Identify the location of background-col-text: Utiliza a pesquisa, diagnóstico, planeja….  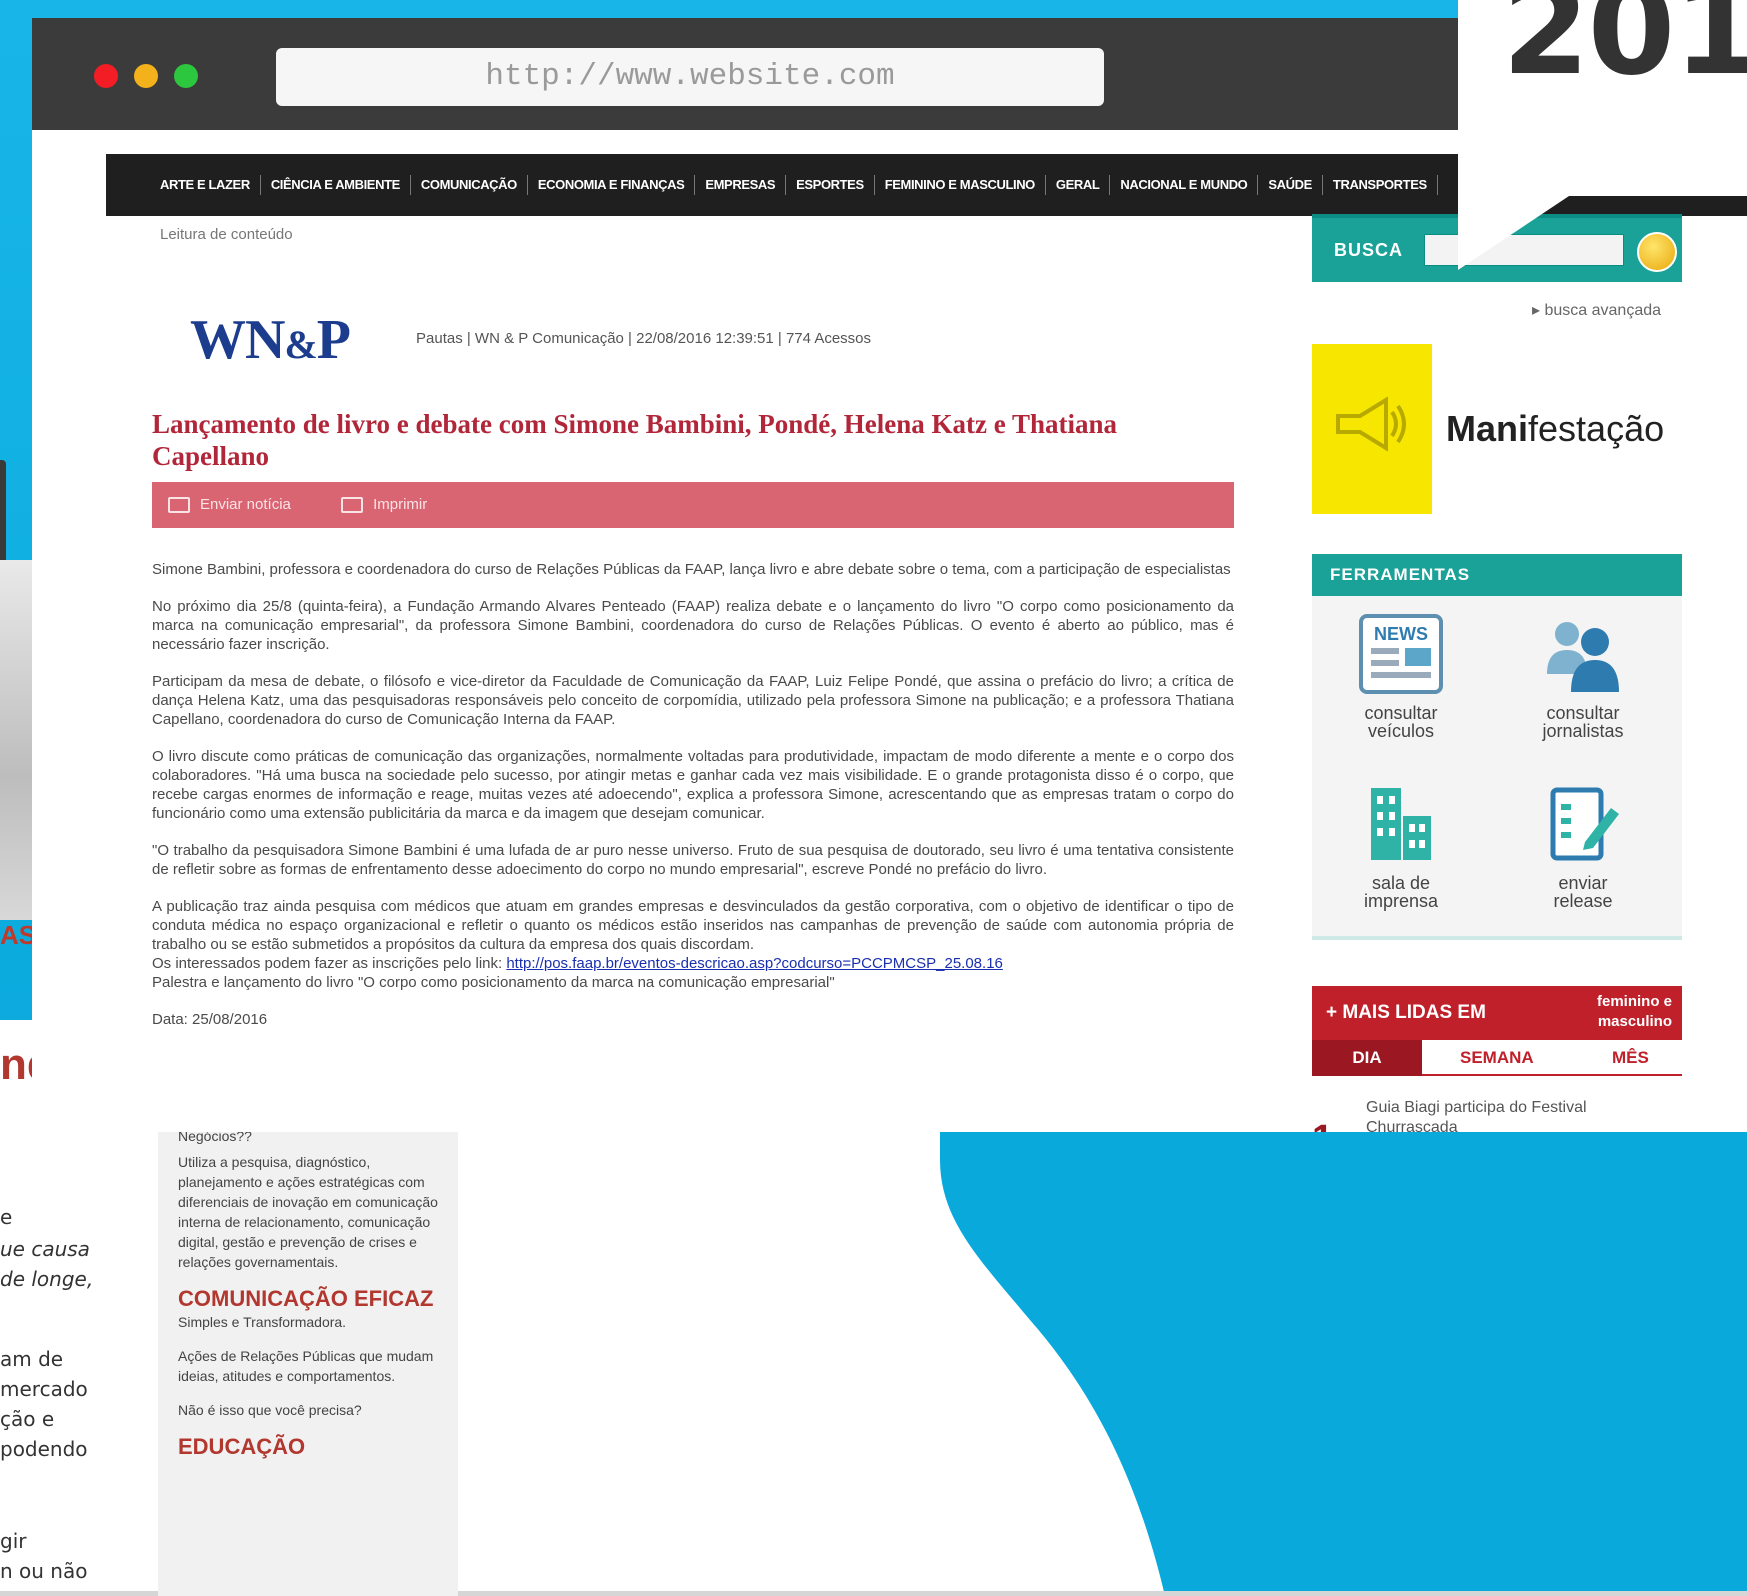
(308, 1212).